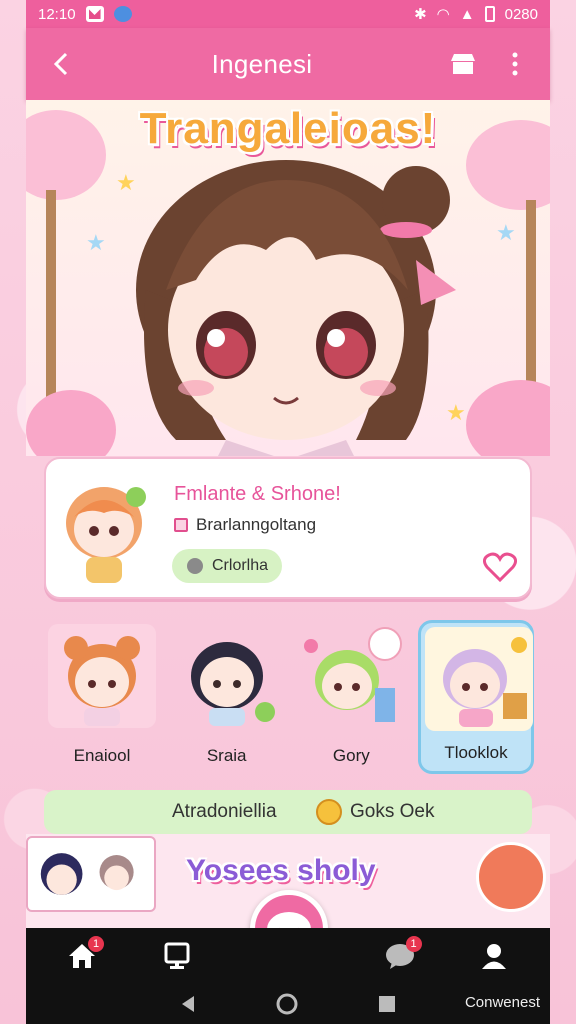 The height and width of the screenshot is (1024, 576). I want to click on bottom-banner: Yosees sholy, so click(281, 870).